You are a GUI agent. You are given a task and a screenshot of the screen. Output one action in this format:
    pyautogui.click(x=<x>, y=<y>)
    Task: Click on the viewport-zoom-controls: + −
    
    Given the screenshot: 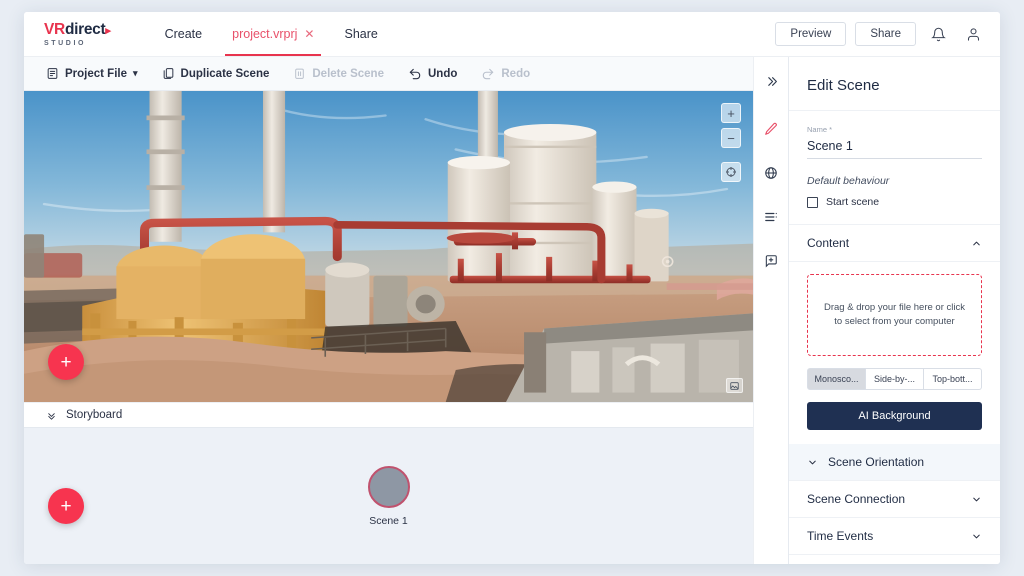 What is the action you would take?
    pyautogui.click(x=731, y=142)
    